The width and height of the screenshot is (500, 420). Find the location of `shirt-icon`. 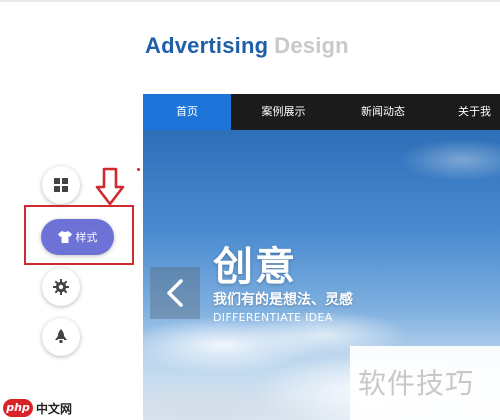

shirt-icon is located at coordinates (64, 237).